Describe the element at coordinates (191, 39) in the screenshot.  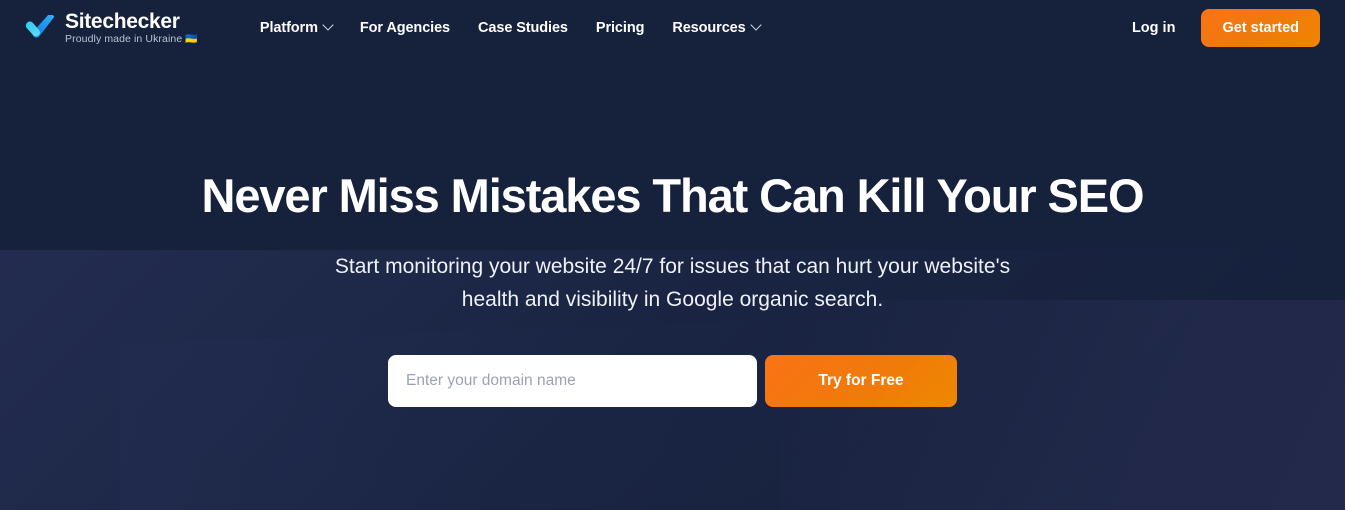
I see `ukraine-flag-icon: 🇺🇦` at that location.